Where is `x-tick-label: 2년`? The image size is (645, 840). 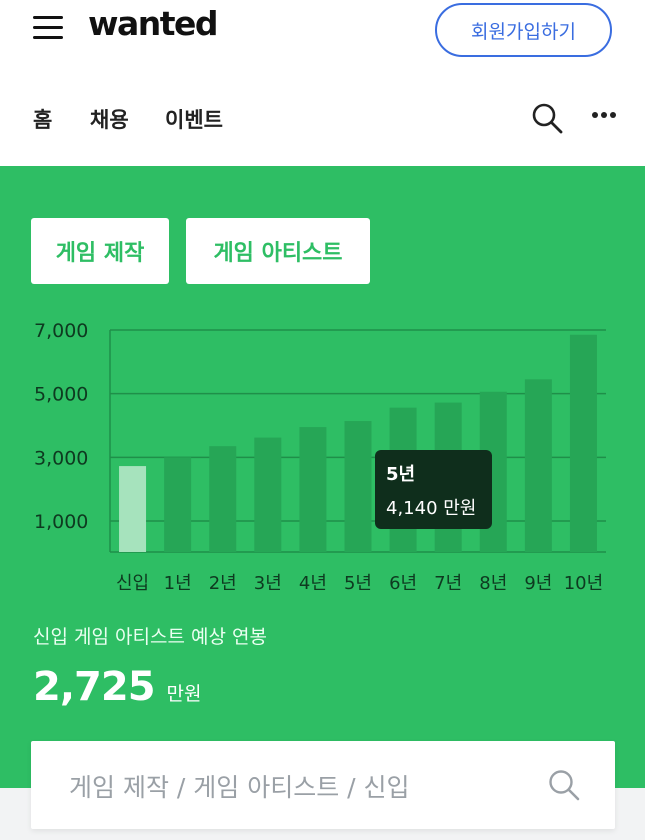 x-tick-label: 2년 is located at coordinates (223, 583).